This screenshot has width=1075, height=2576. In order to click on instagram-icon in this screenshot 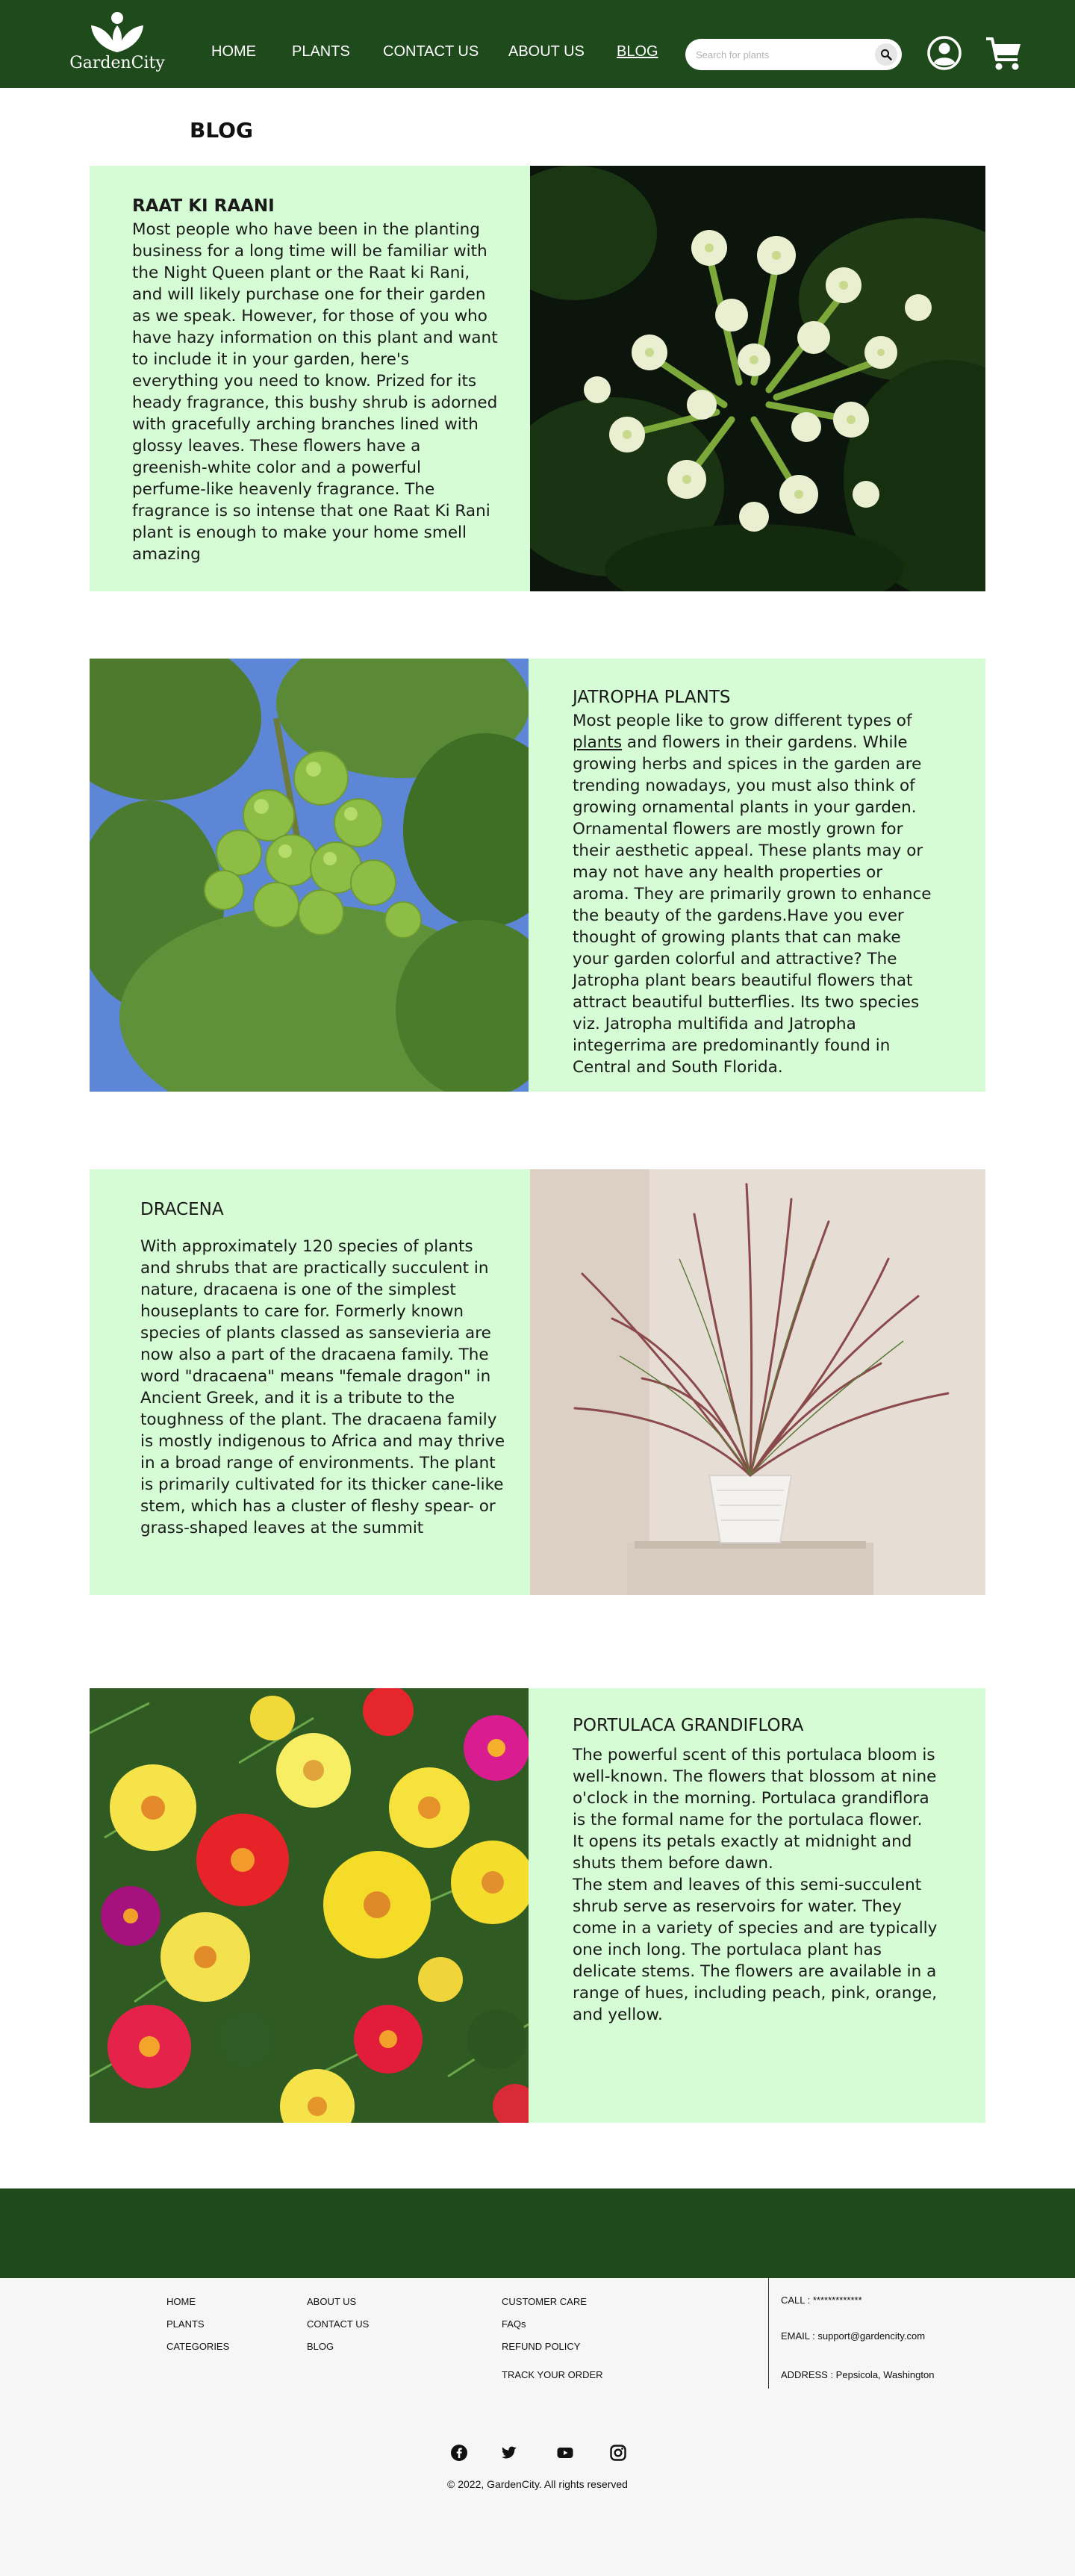, I will do `click(618, 2453)`.